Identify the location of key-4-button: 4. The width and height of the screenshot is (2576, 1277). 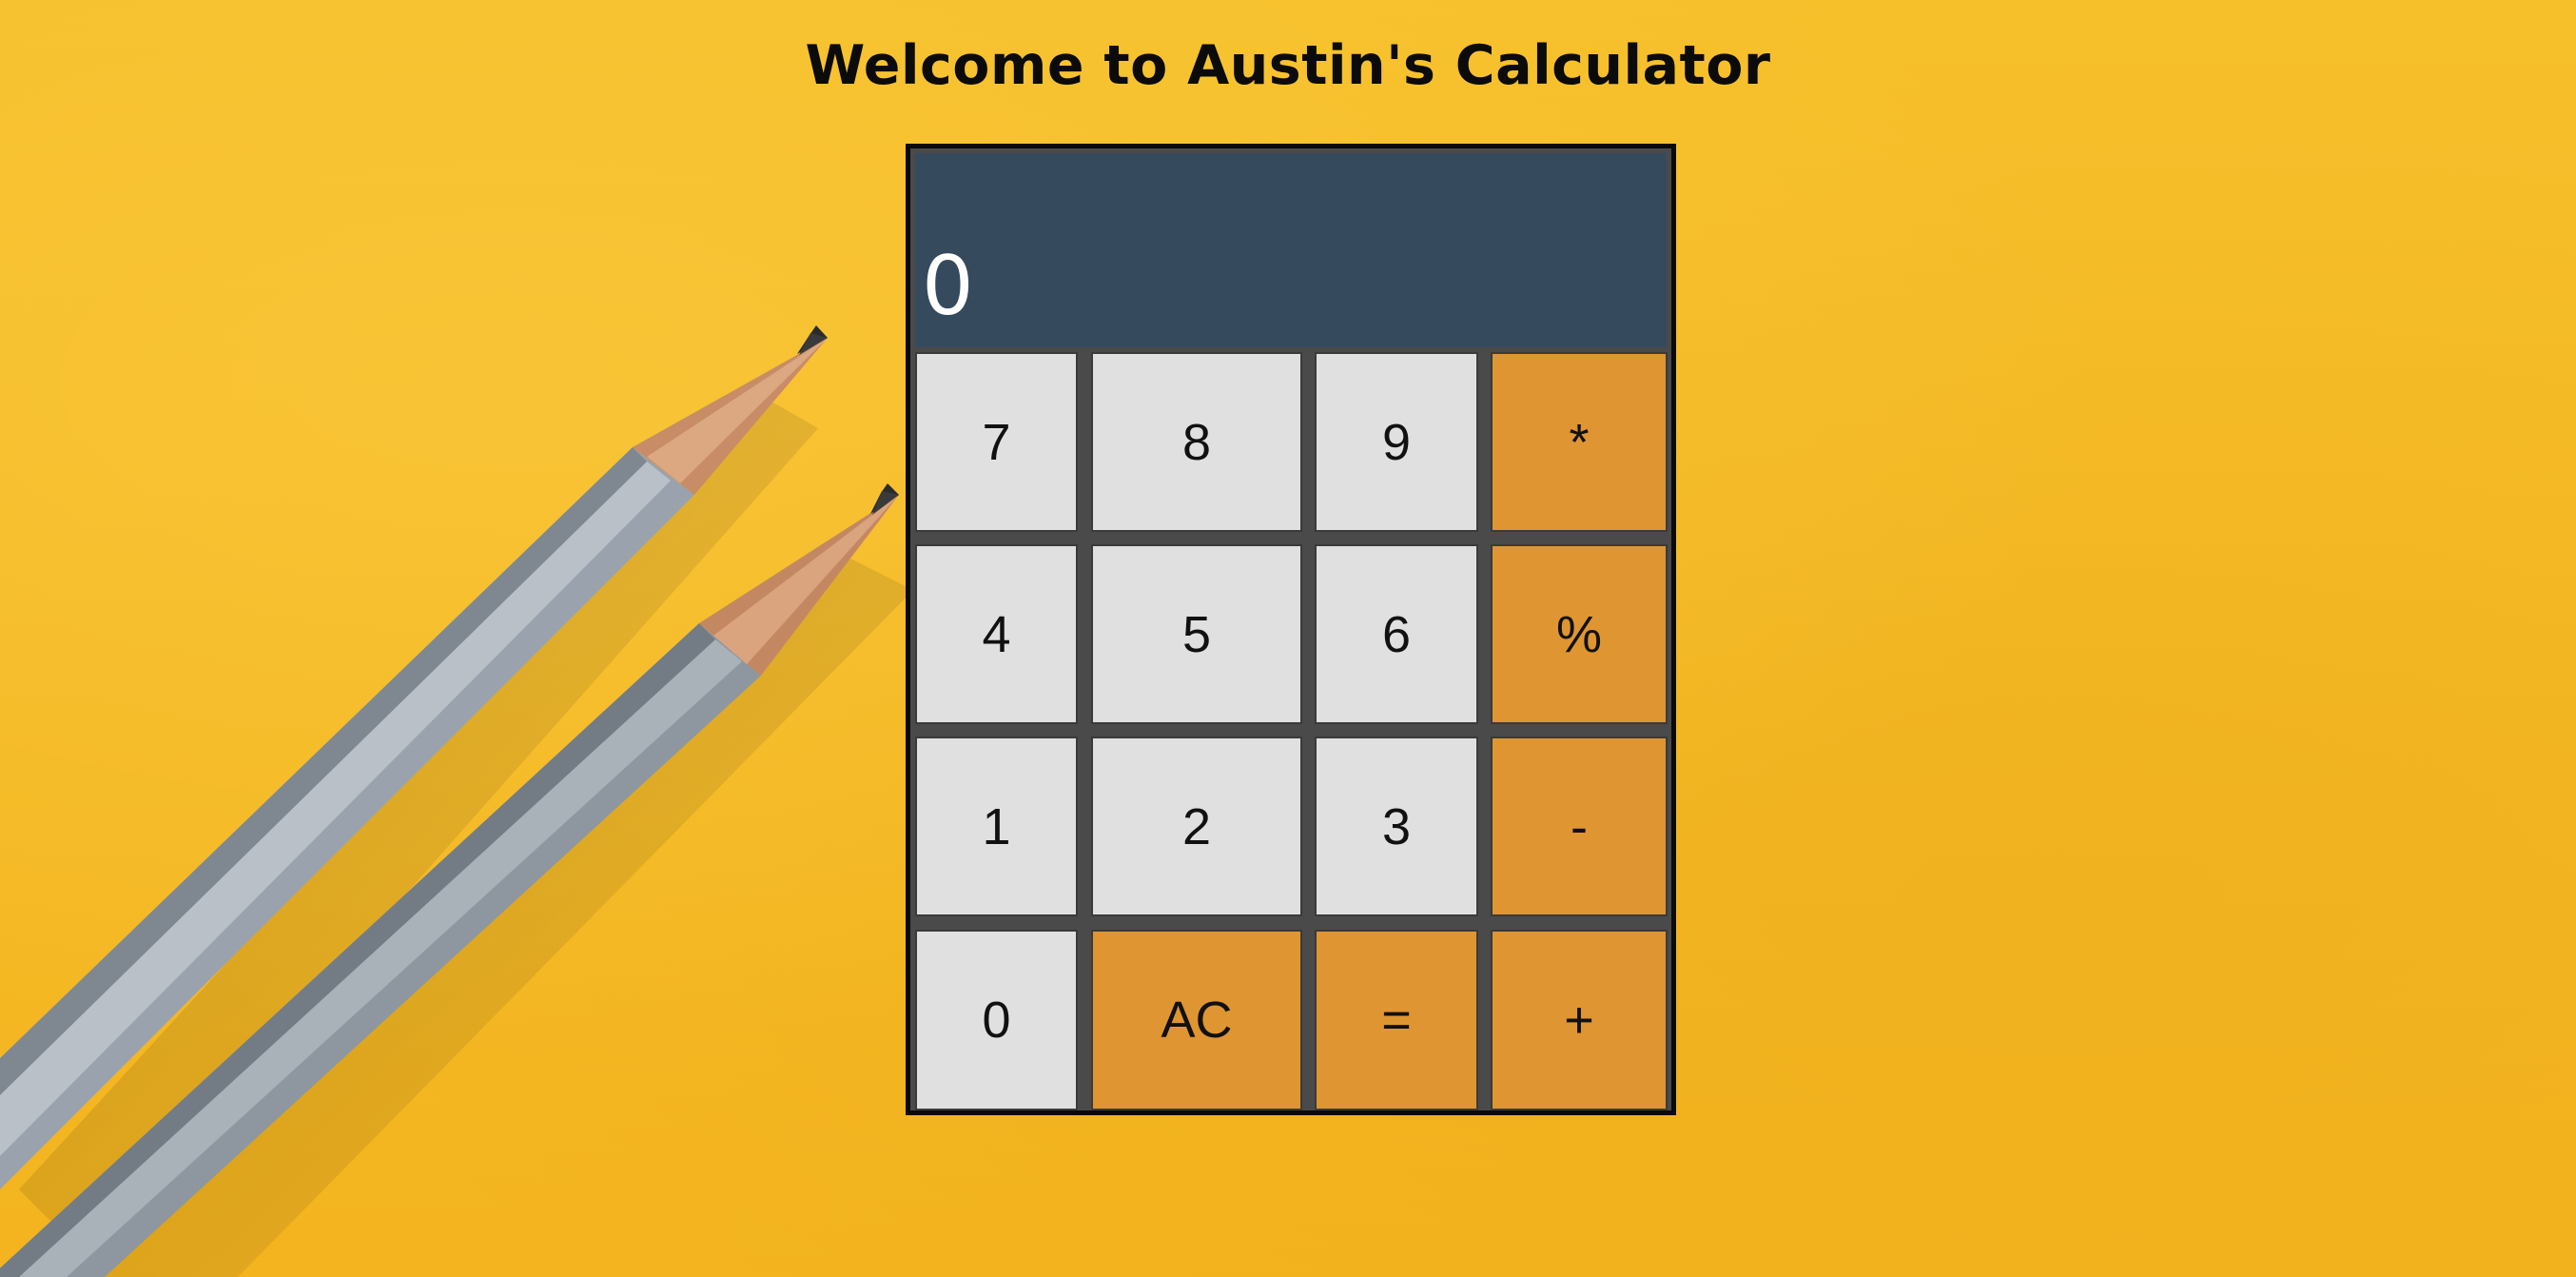
(997, 634).